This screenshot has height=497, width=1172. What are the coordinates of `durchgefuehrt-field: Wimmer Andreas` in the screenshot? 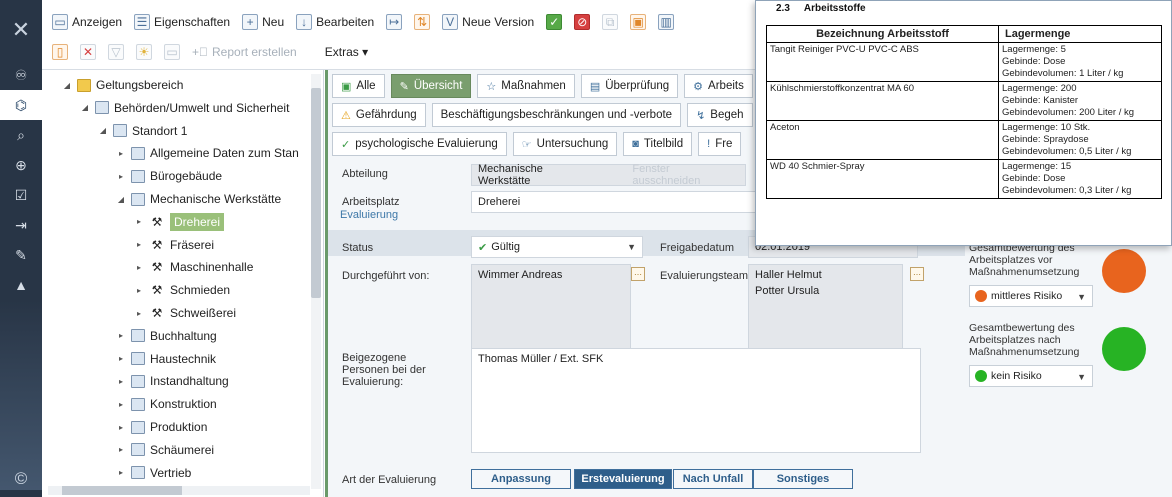 It's located at (551, 309).